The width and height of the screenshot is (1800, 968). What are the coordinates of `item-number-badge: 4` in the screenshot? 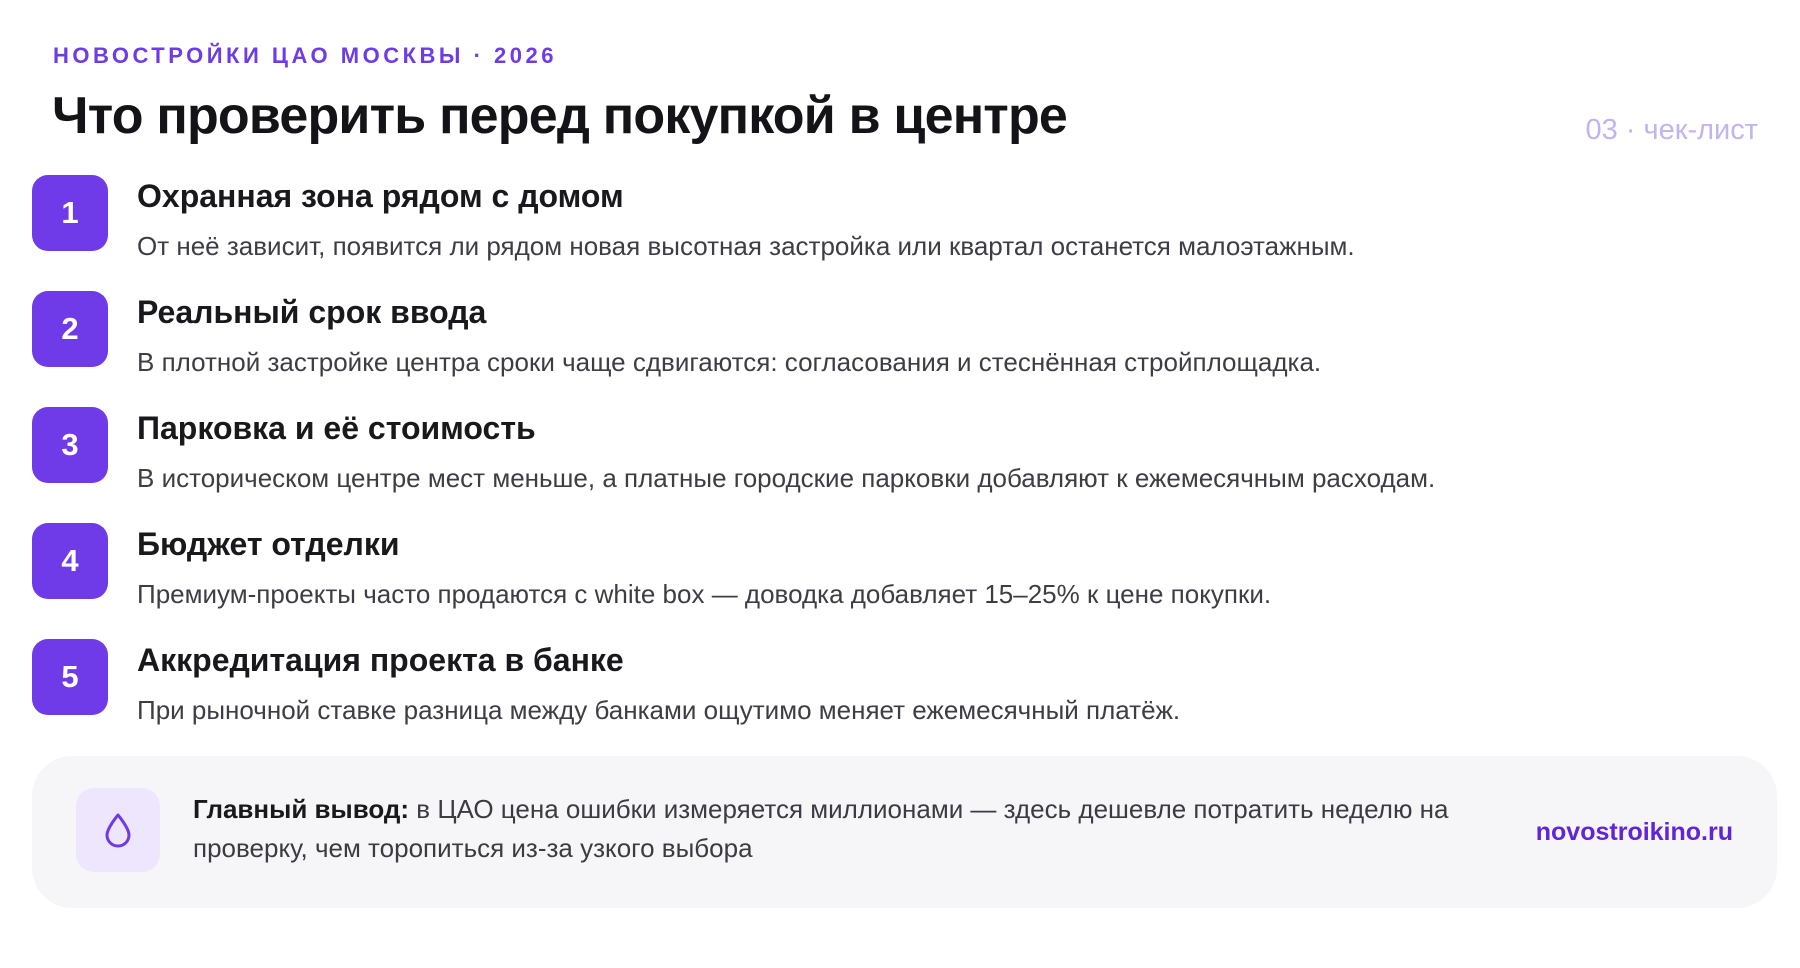 It's located at (70, 561).